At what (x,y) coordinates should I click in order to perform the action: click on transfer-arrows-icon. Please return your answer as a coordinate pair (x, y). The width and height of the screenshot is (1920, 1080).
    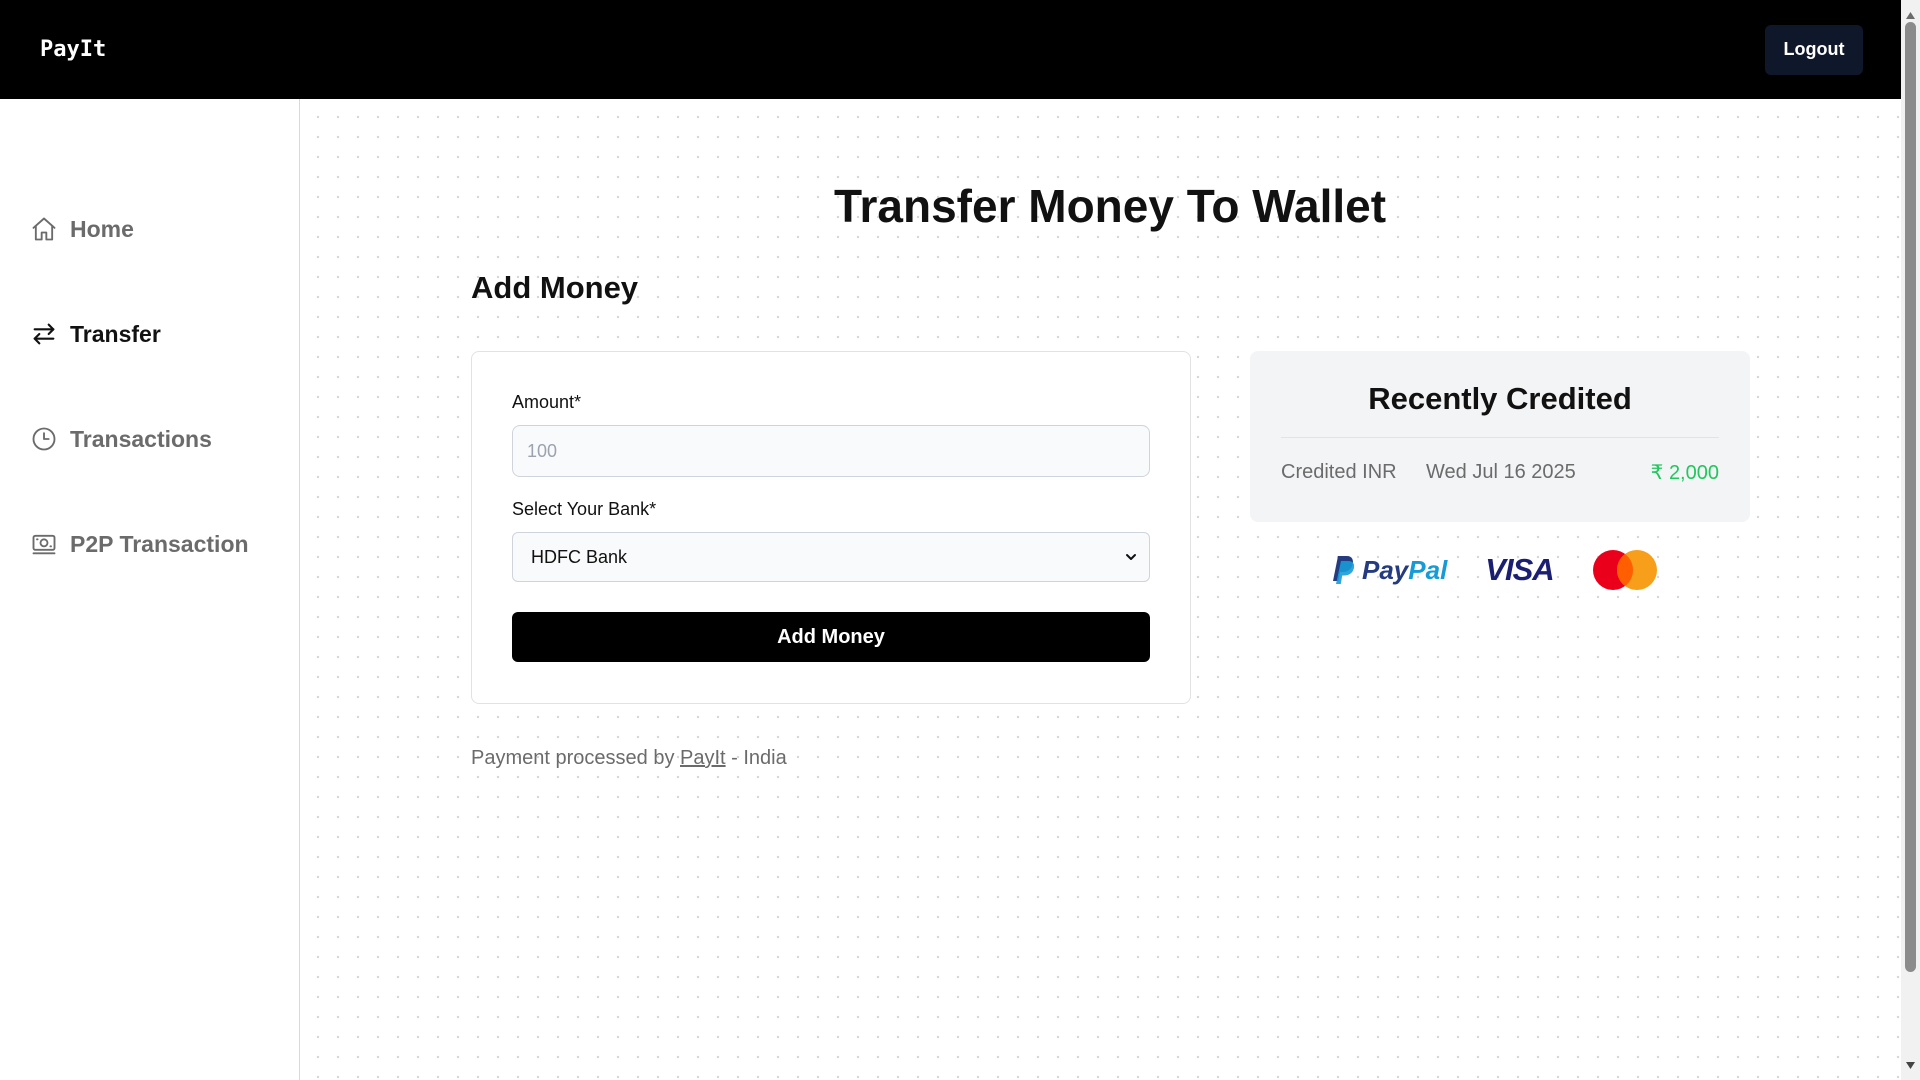
    Looking at the image, I should click on (44, 334).